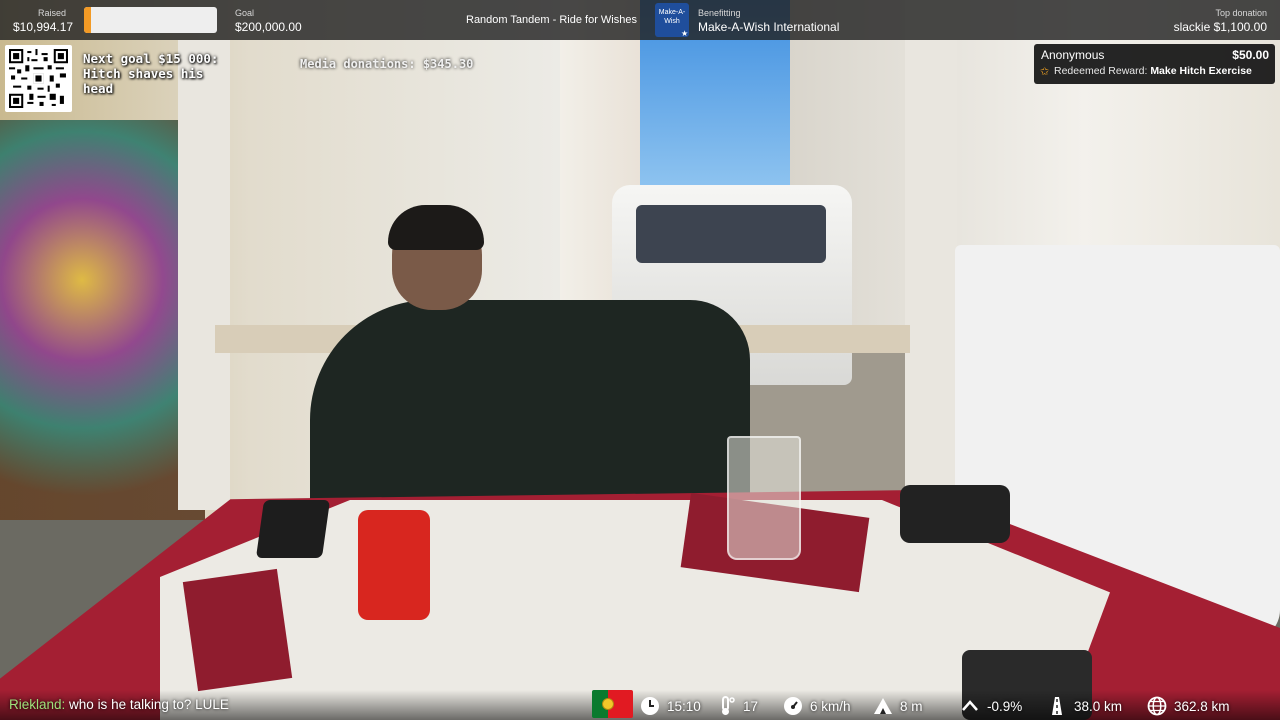 The height and width of the screenshot is (720, 1280). I want to click on soda-can, so click(394, 565).